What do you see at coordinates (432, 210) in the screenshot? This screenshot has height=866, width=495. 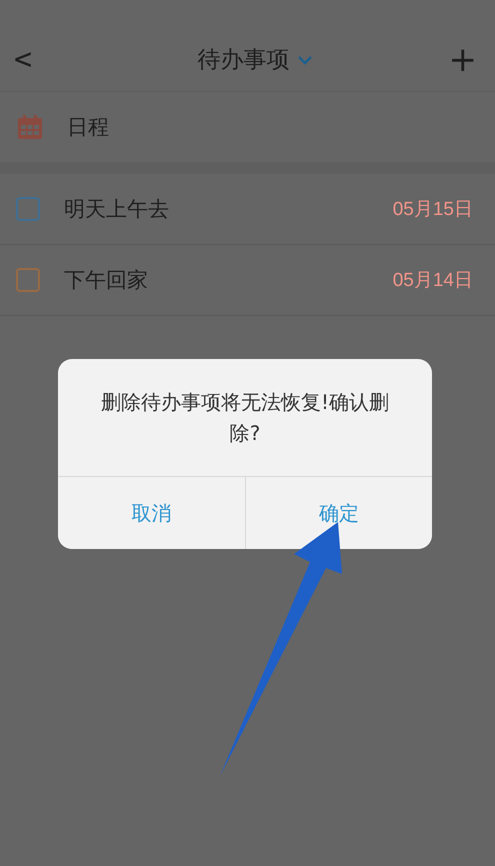 I see `due-date: 05月15日` at bounding box center [432, 210].